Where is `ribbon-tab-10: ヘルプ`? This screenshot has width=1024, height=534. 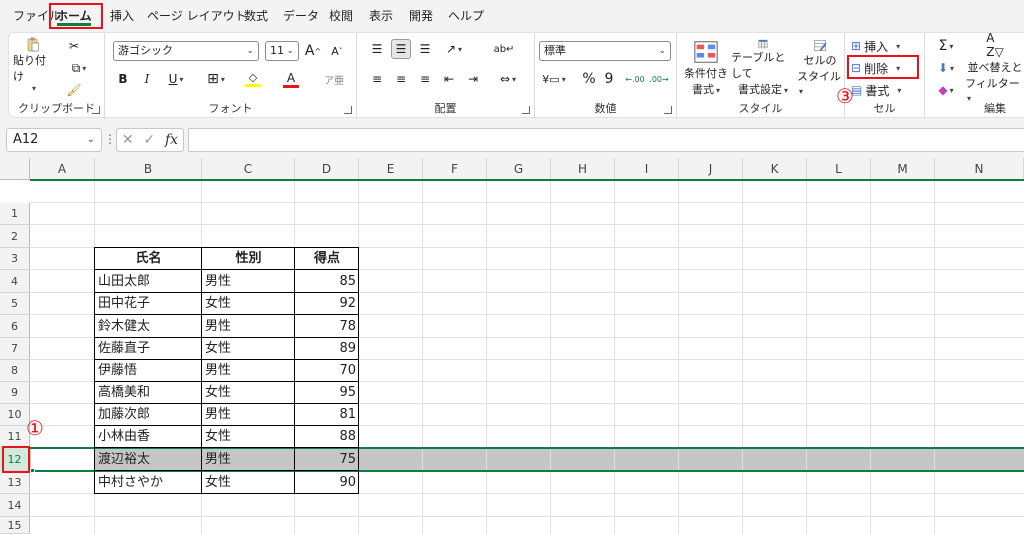 ribbon-tab-10: ヘルプ is located at coordinates (466, 16).